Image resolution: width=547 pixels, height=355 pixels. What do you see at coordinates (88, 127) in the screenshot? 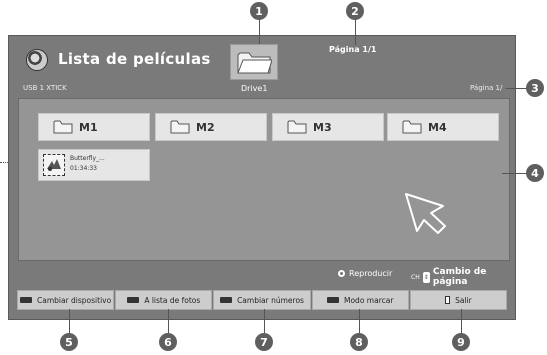
I see `folder-name: M1` at bounding box center [88, 127].